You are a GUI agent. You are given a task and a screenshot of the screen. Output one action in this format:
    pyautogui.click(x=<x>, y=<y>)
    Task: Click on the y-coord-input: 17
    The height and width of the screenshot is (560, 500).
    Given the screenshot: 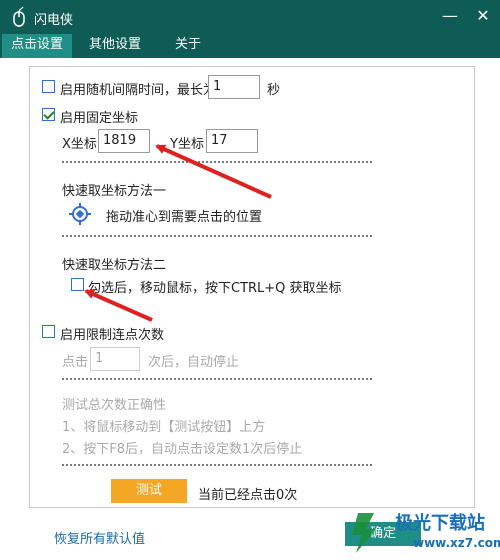 What is the action you would take?
    pyautogui.click(x=232, y=141)
    